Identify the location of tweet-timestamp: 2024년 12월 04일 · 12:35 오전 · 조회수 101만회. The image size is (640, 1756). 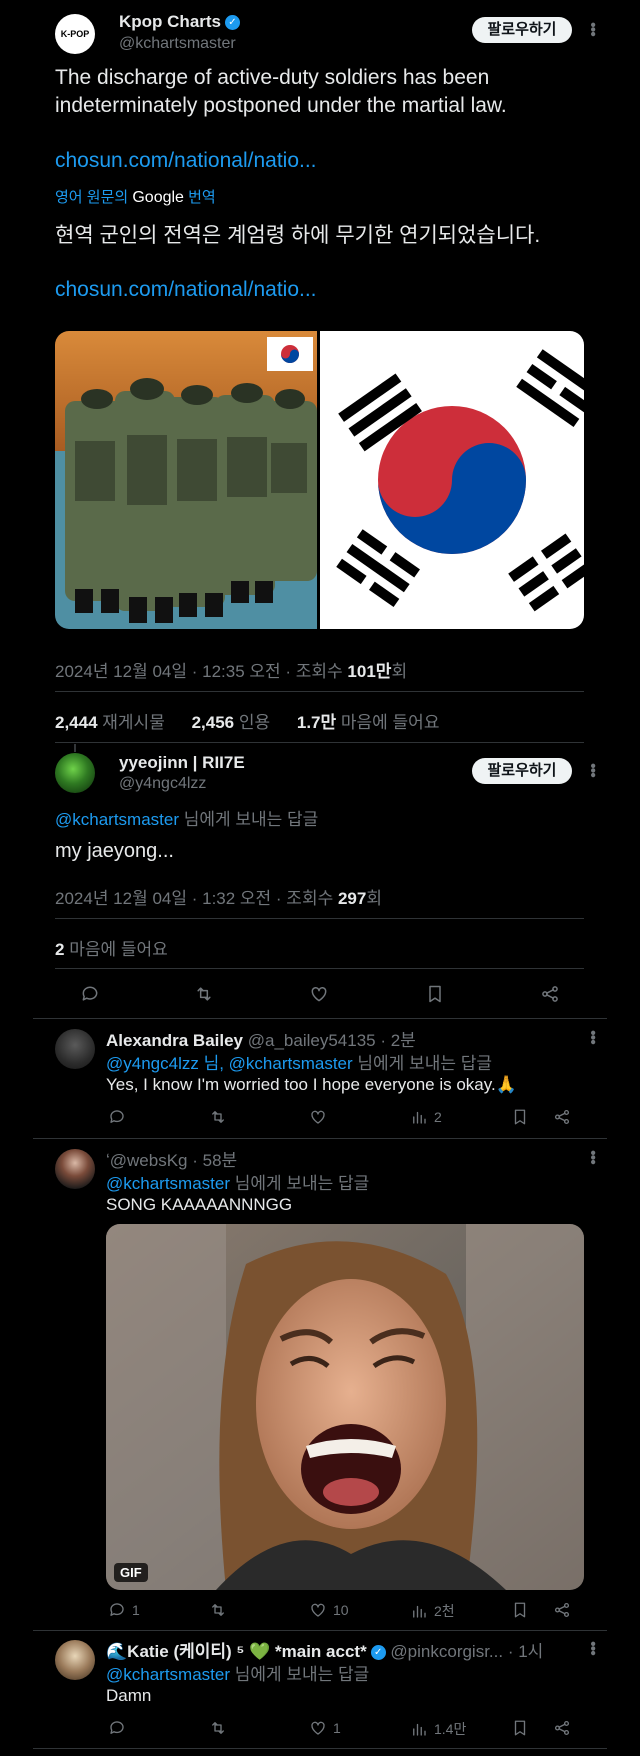
(231, 669).